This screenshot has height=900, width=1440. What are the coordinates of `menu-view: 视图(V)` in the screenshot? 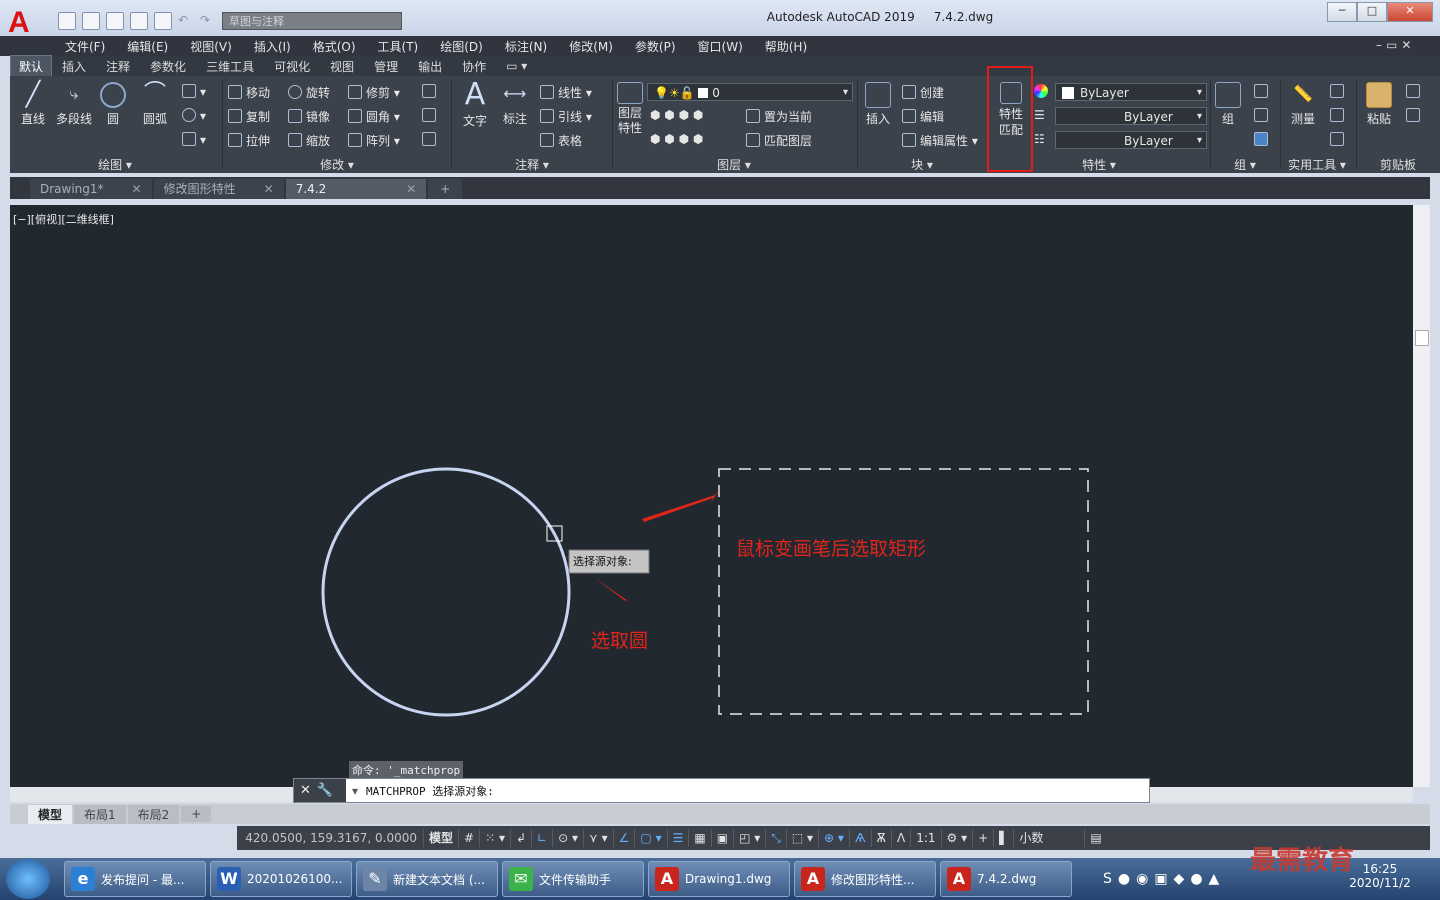 It's located at (211, 46).